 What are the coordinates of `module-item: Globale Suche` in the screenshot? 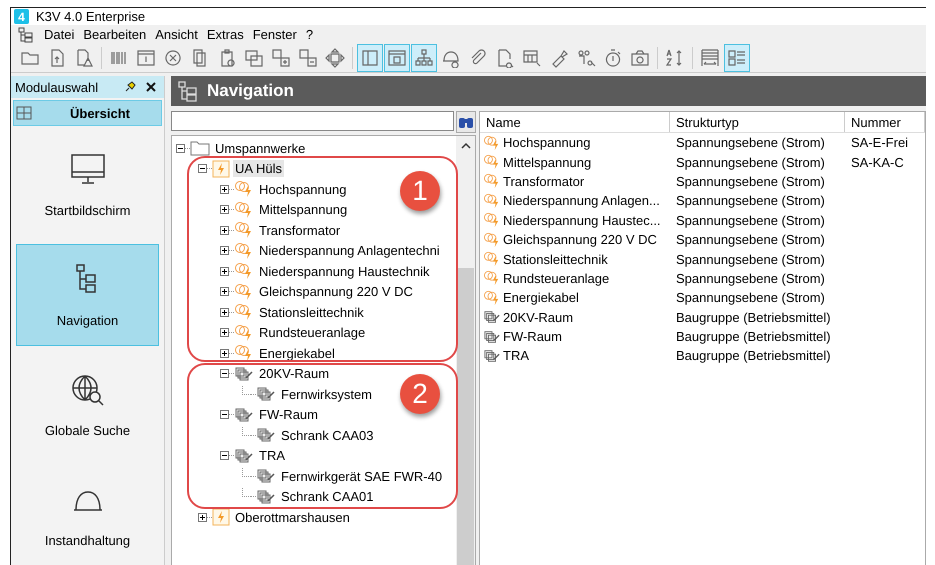 It's located at (87, 405).